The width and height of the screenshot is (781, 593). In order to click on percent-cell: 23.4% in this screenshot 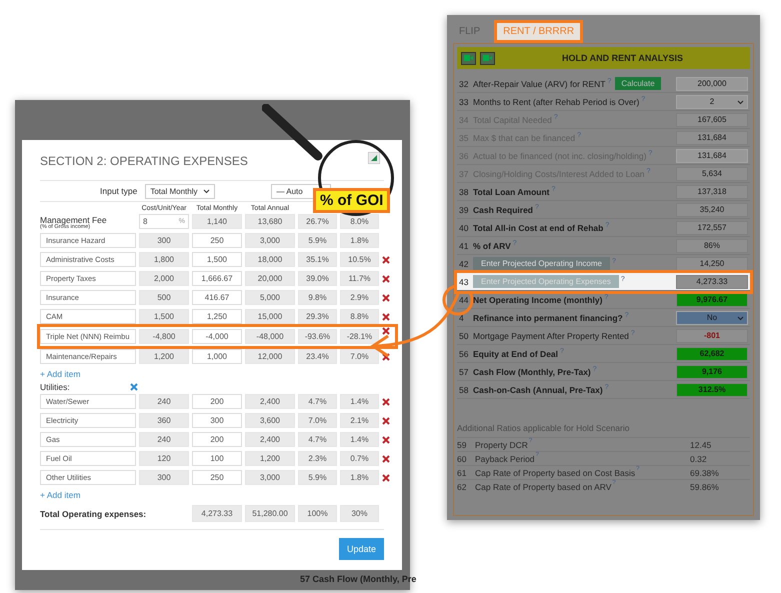, I will do `click(317, 356)`.